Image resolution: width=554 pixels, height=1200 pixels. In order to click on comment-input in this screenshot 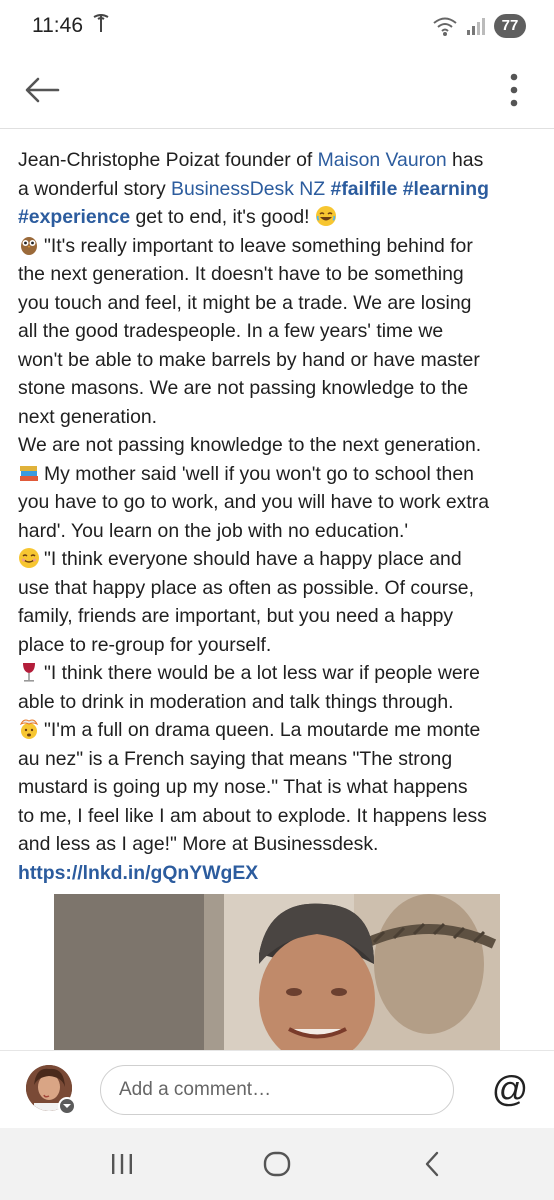, I will do `click(277, 1090)`.